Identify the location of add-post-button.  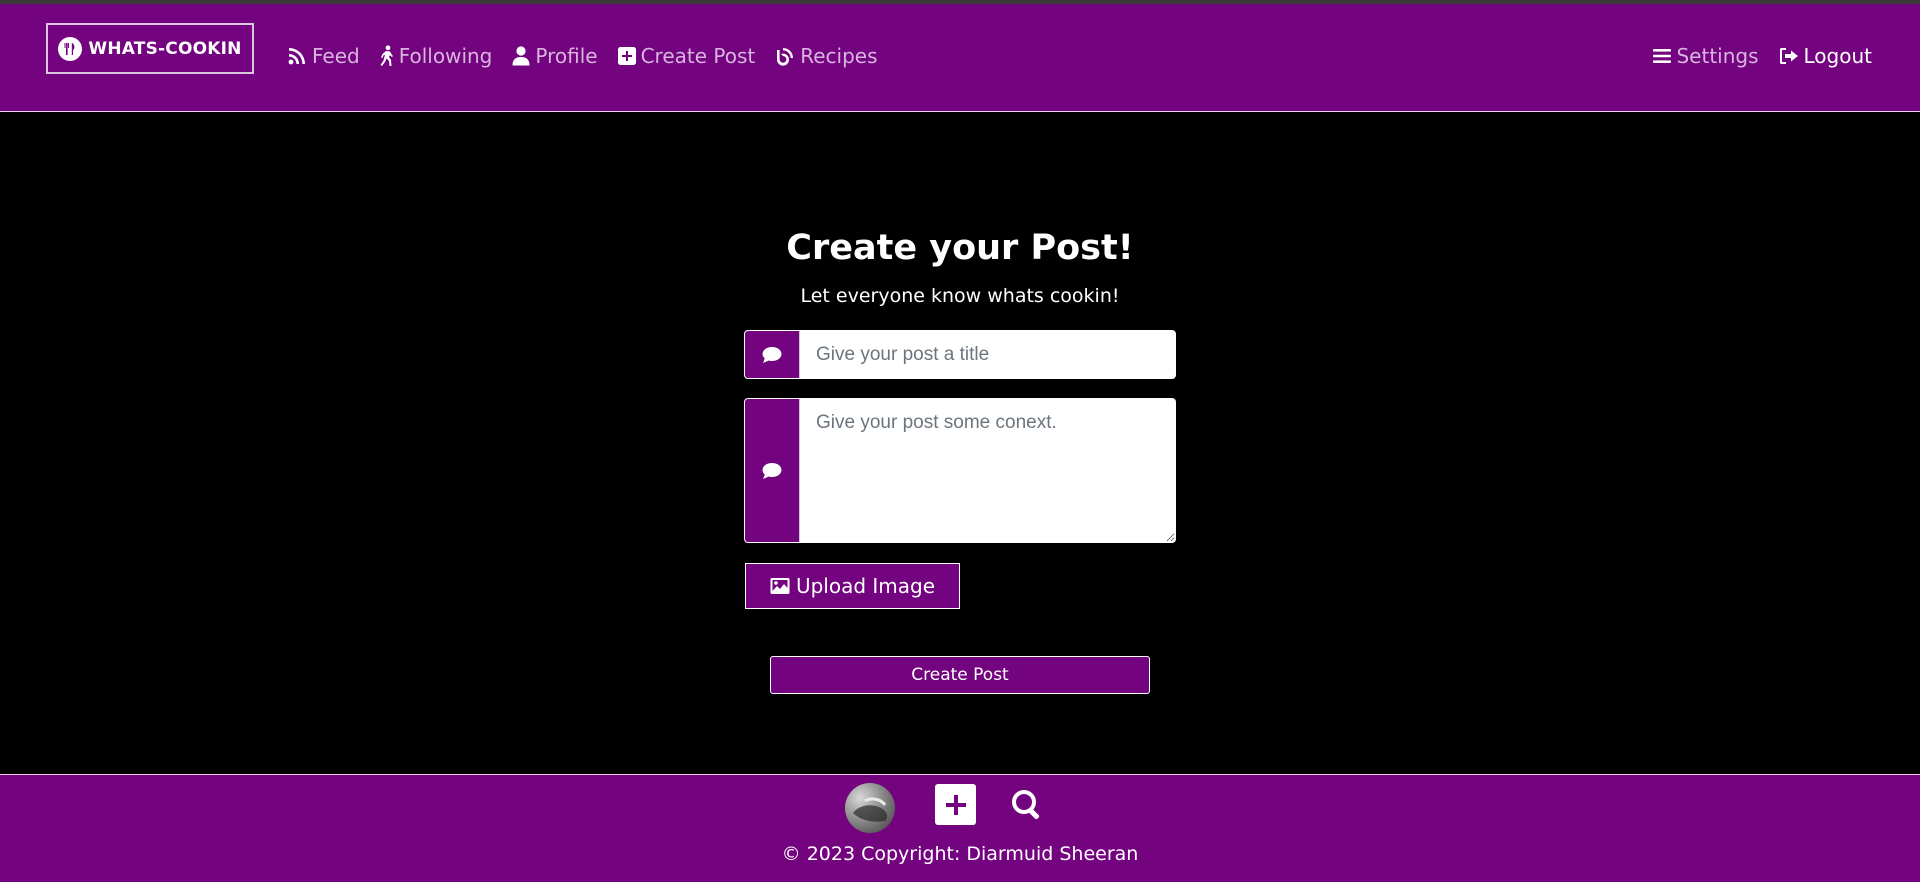
(955, 804).